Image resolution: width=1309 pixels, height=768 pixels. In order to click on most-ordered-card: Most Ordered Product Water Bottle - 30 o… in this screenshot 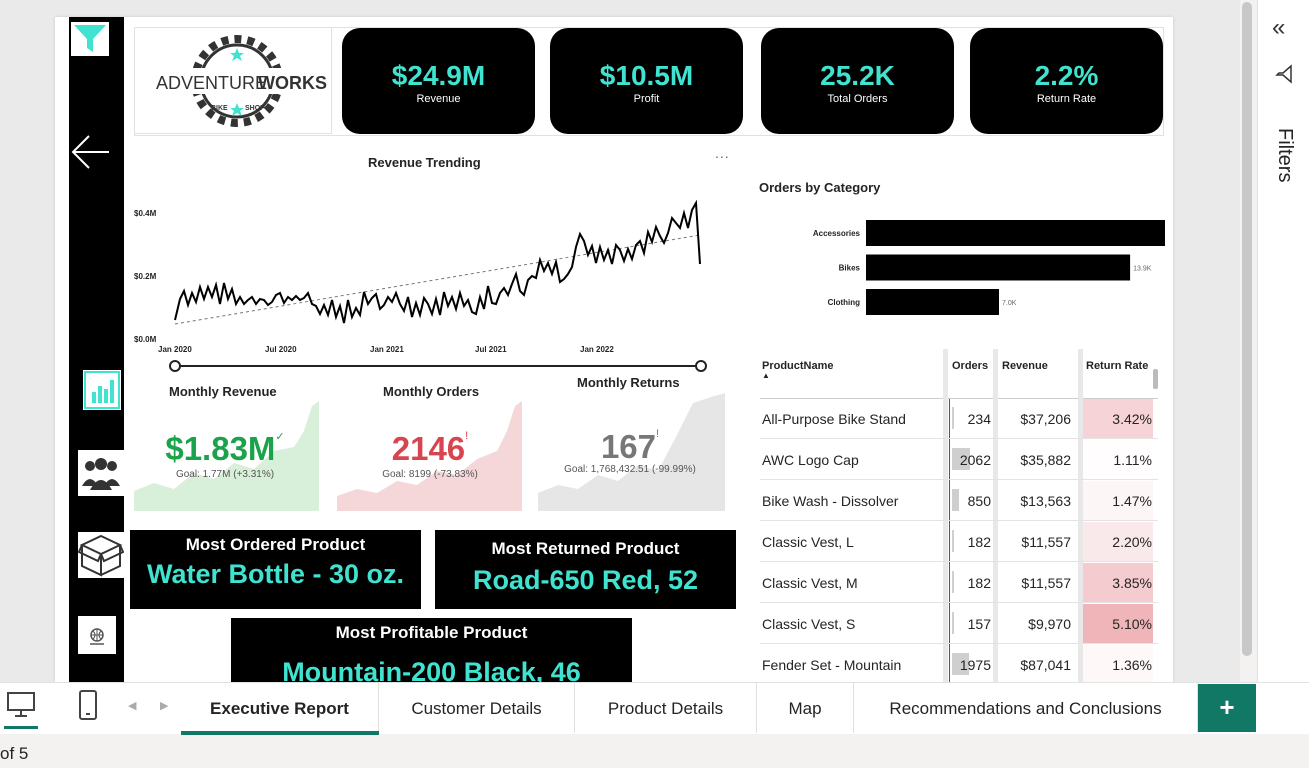, I will do `click(275, 569)`.